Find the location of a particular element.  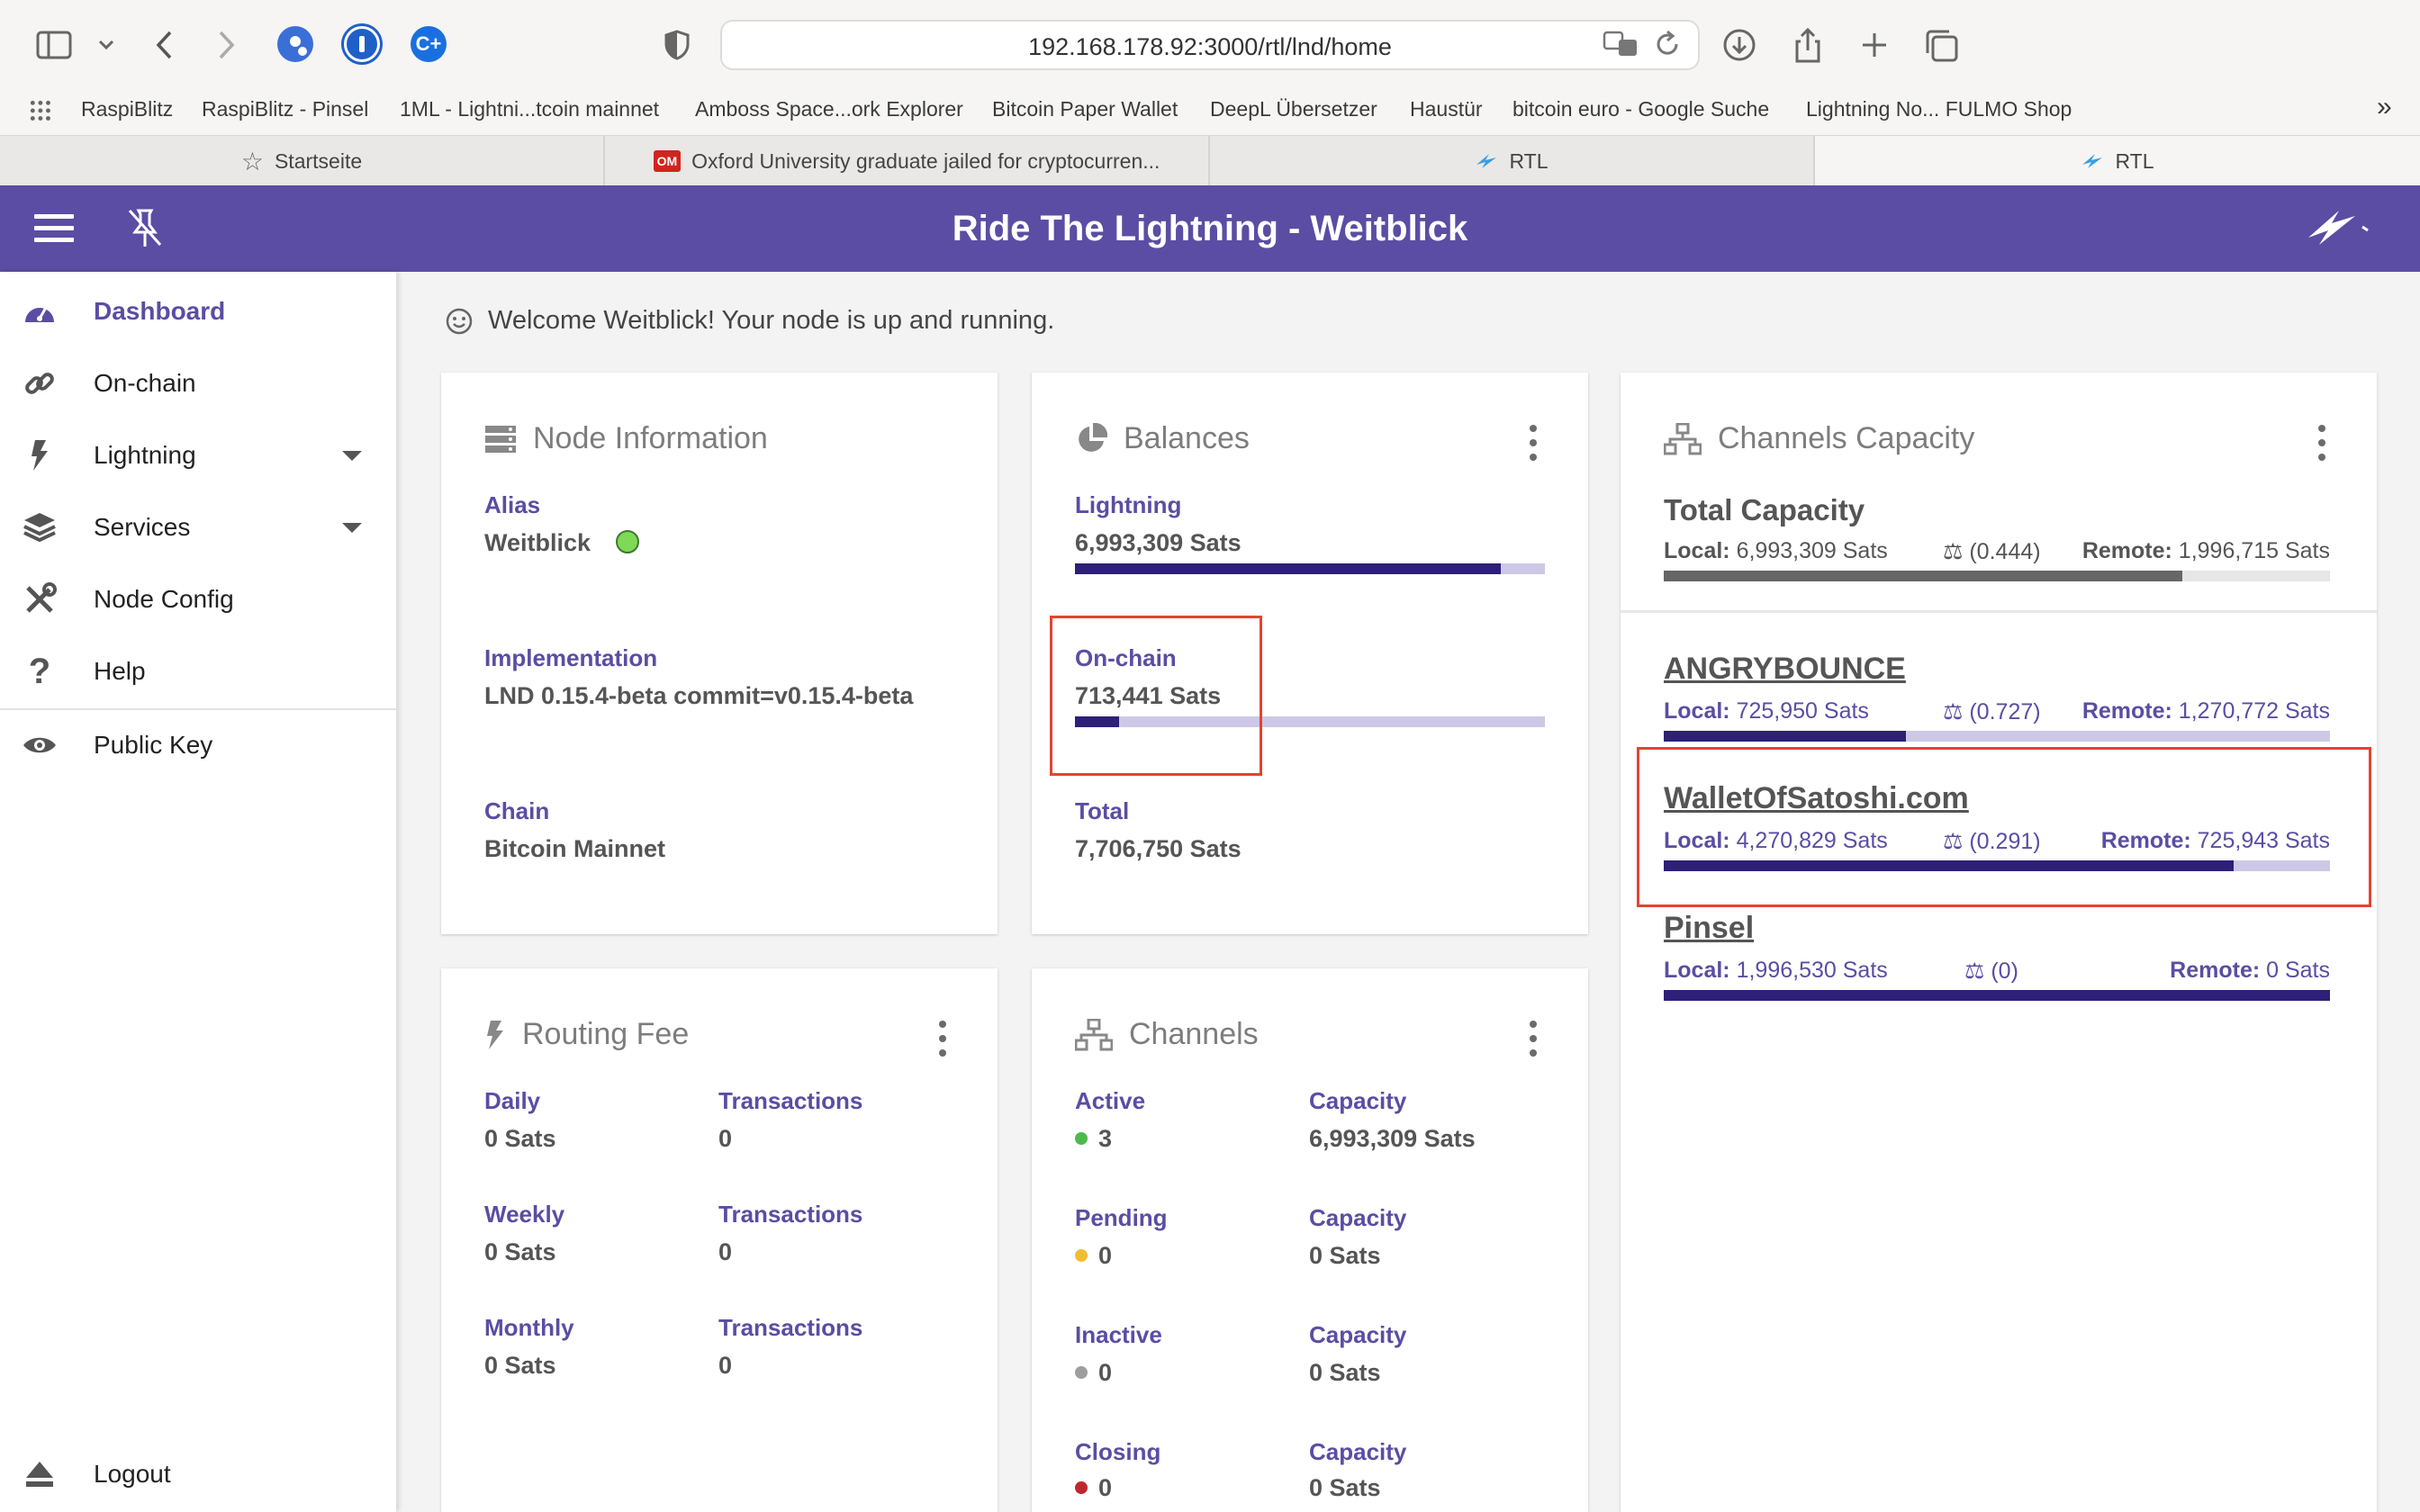

back-icon is located at coordinates (163, 45).